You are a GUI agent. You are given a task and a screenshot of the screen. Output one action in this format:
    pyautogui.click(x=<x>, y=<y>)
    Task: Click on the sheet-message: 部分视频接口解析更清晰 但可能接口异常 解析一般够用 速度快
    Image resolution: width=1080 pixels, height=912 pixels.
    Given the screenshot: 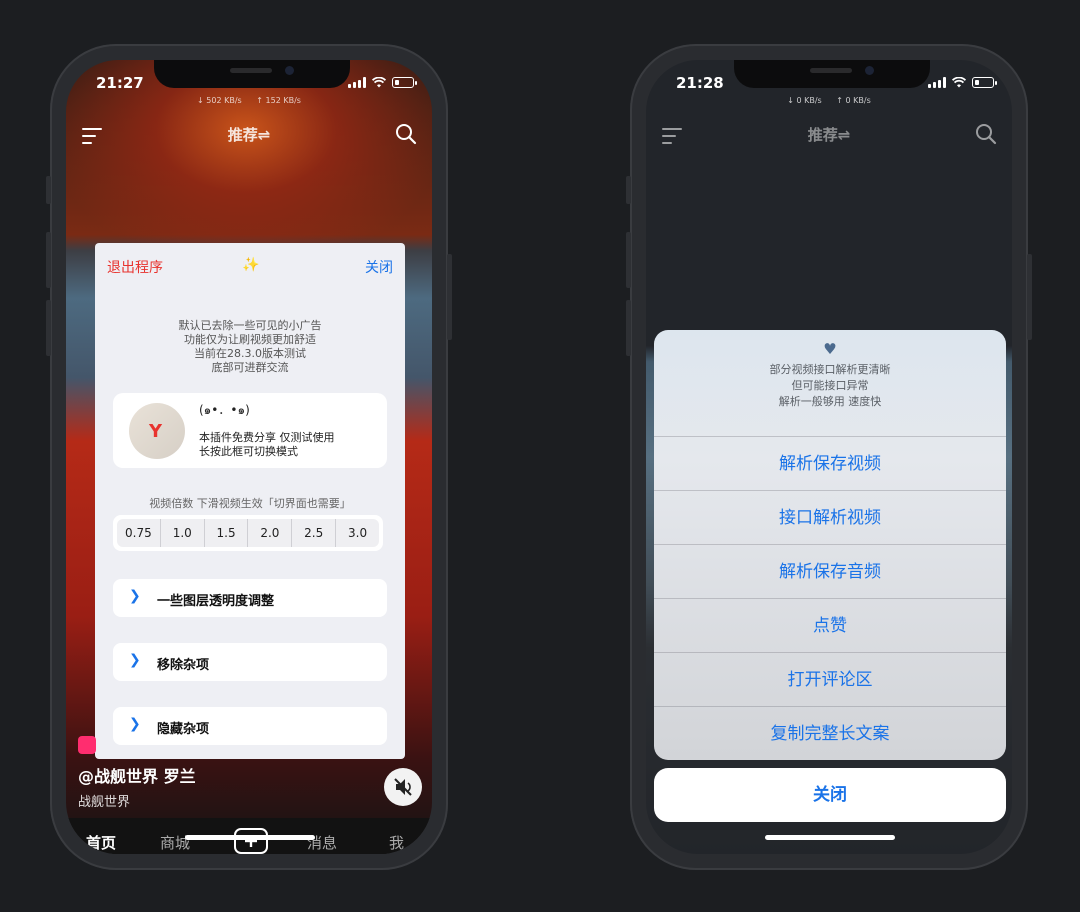 What is the action you would take?
    pyautogui.click(x=830, y=386)
    